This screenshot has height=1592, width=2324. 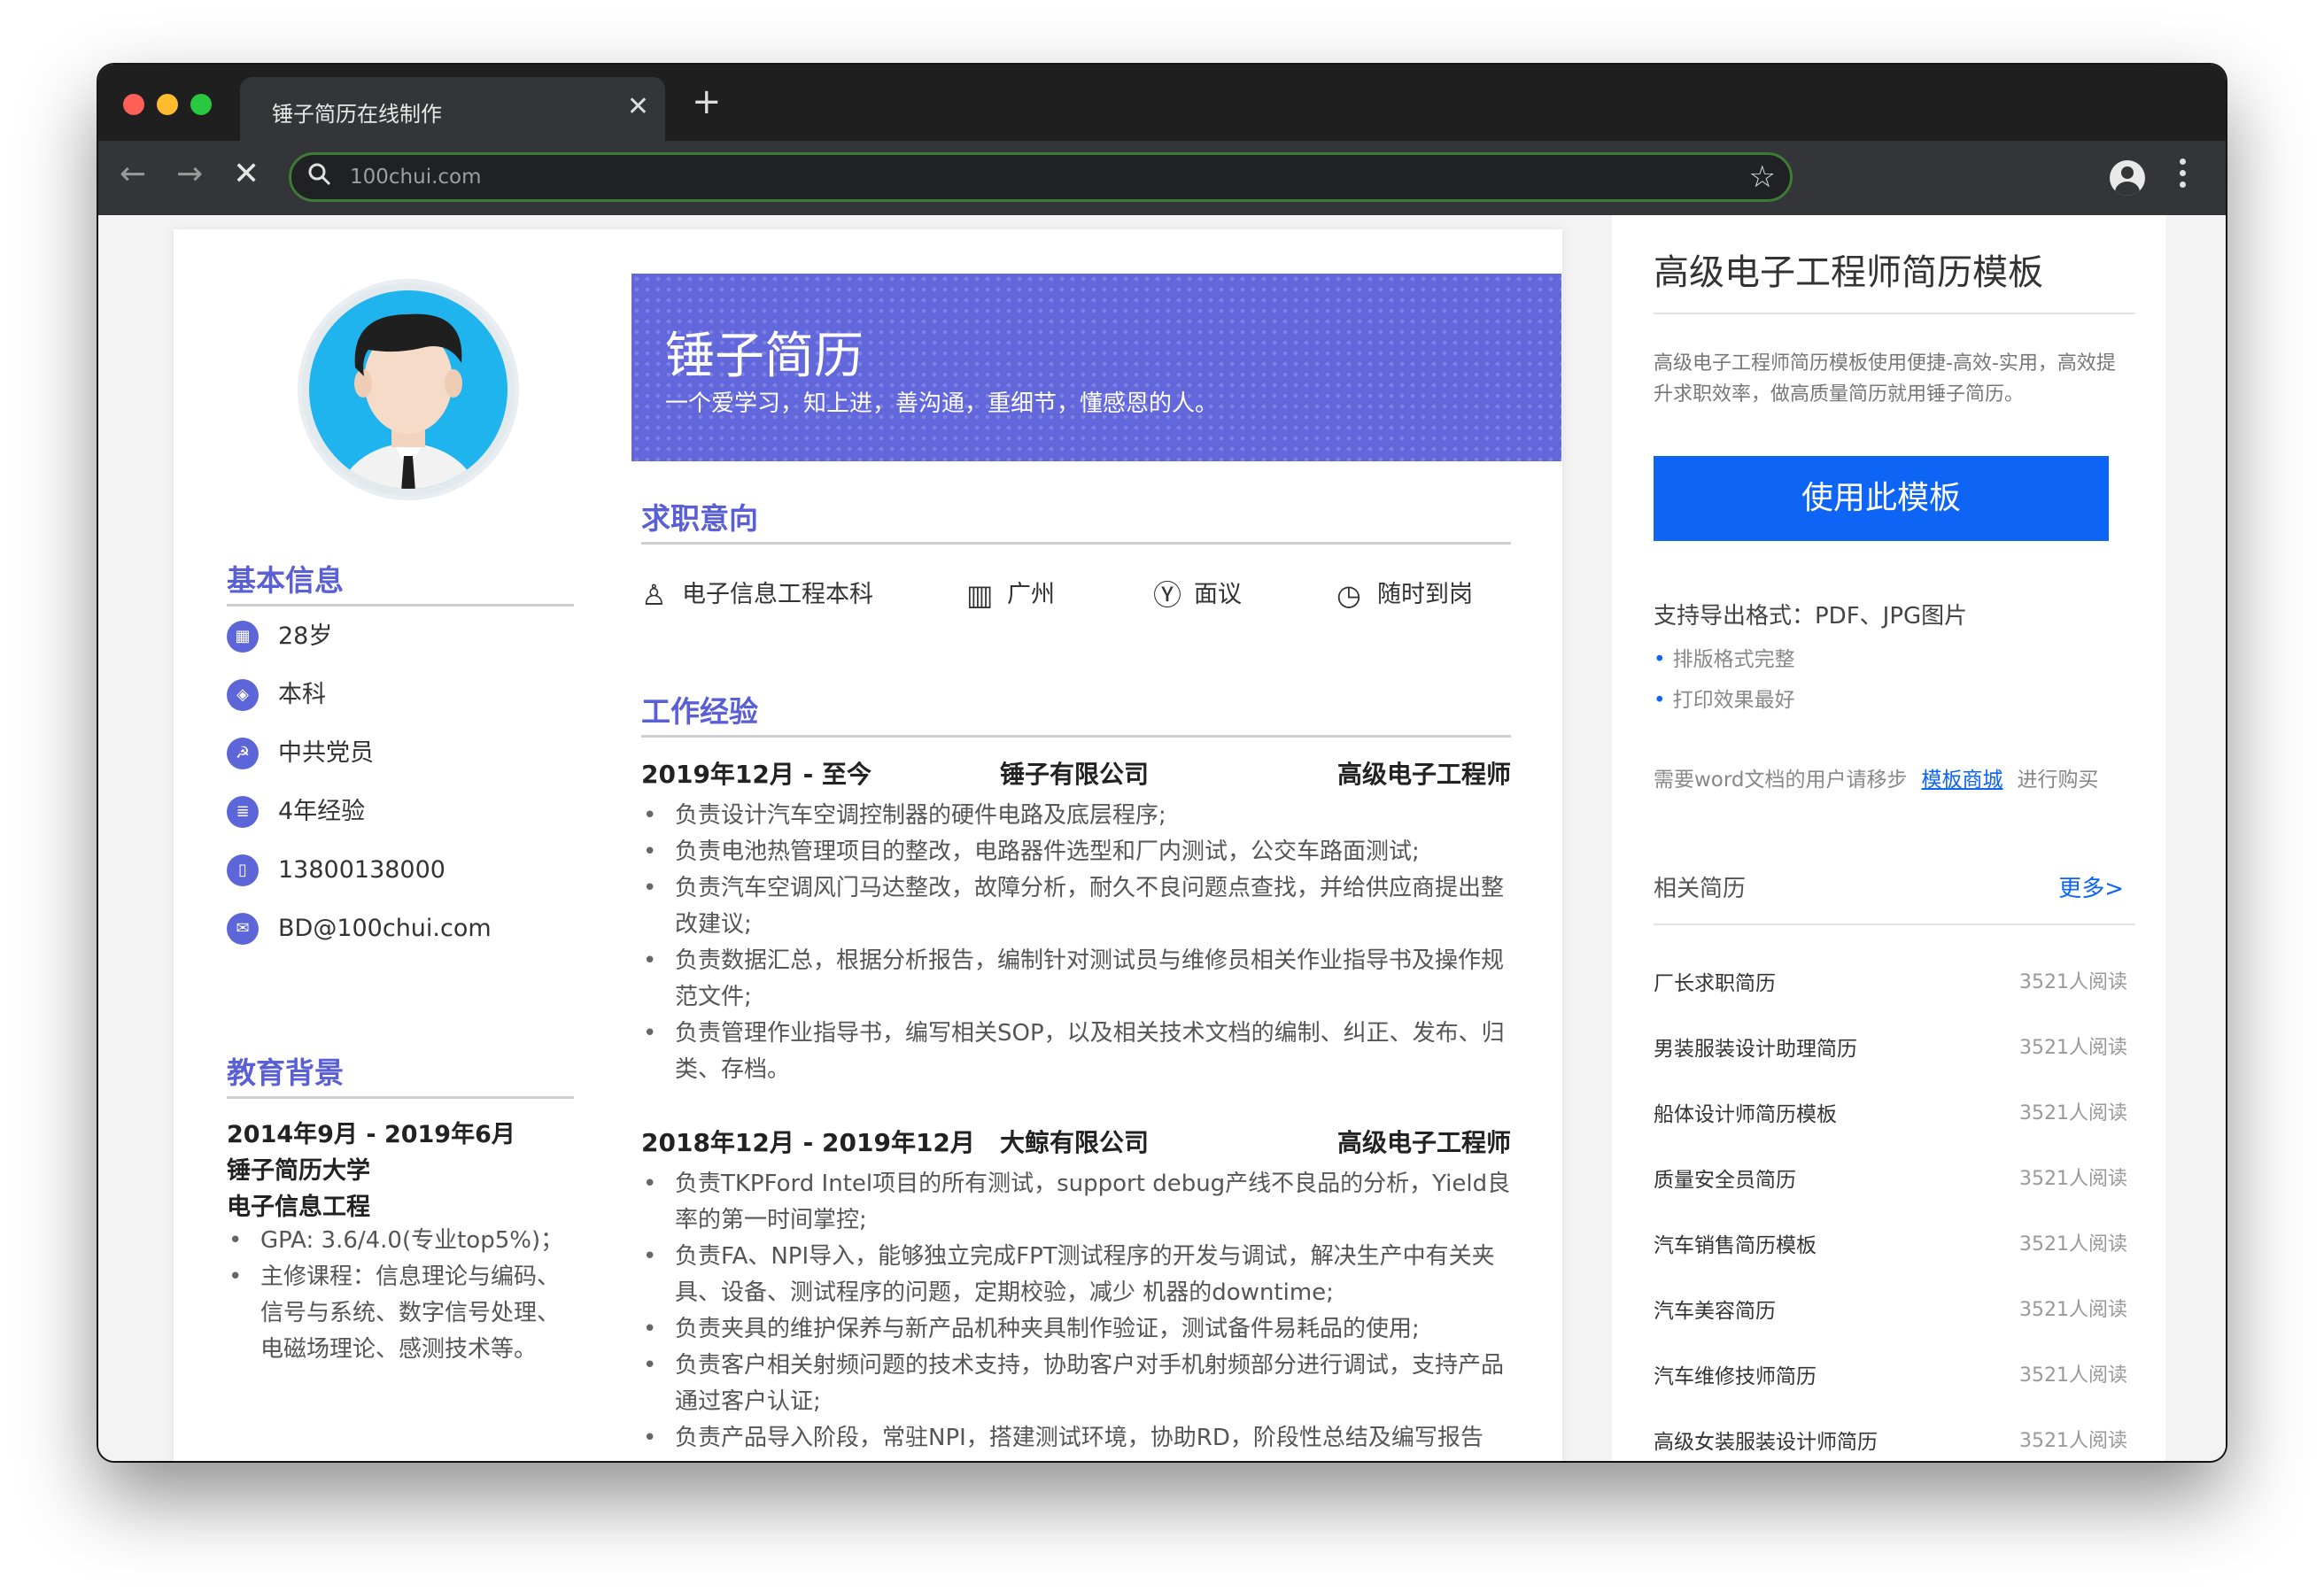 I want to click on intent-text: 面议, so click(x=1218, y=594).